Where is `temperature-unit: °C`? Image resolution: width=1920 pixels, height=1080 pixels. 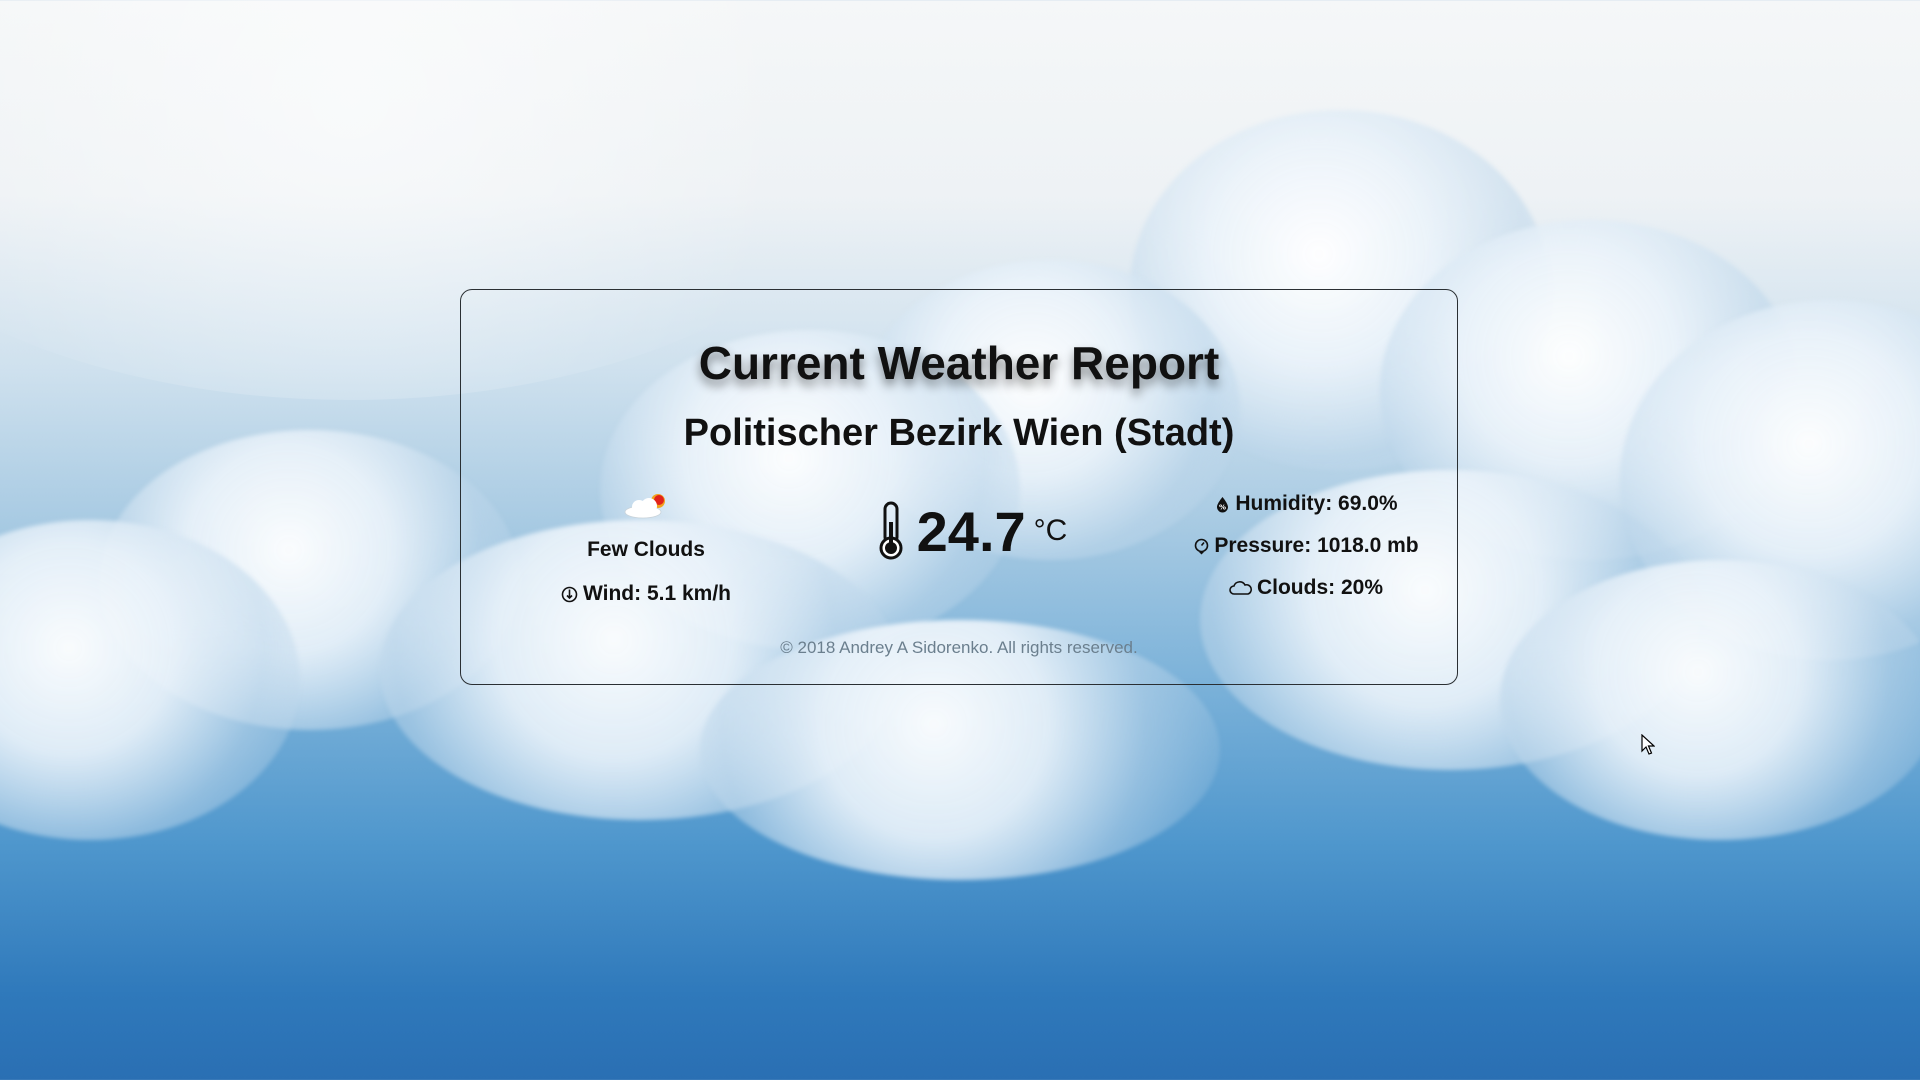 temperature-unit: °C is located at coordinates (1050, 530).